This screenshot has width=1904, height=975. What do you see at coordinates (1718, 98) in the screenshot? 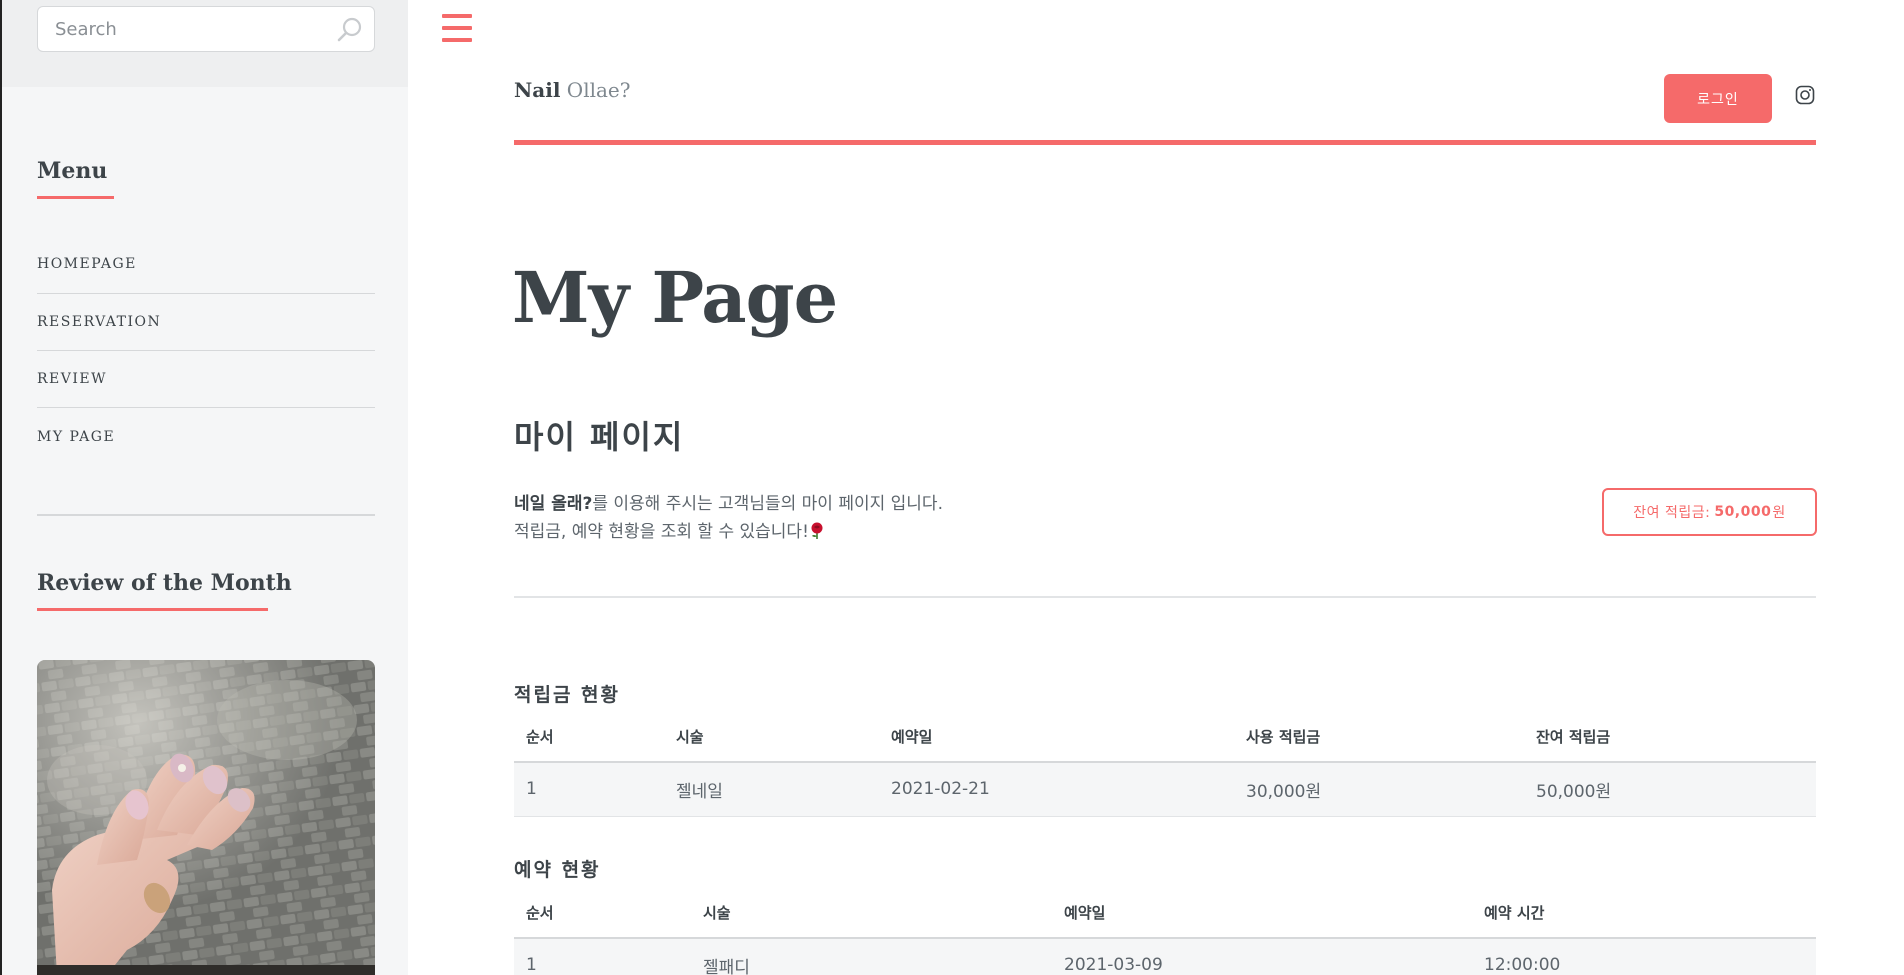
I see `login-button: 로그인` at bounding box center [1718, 98].